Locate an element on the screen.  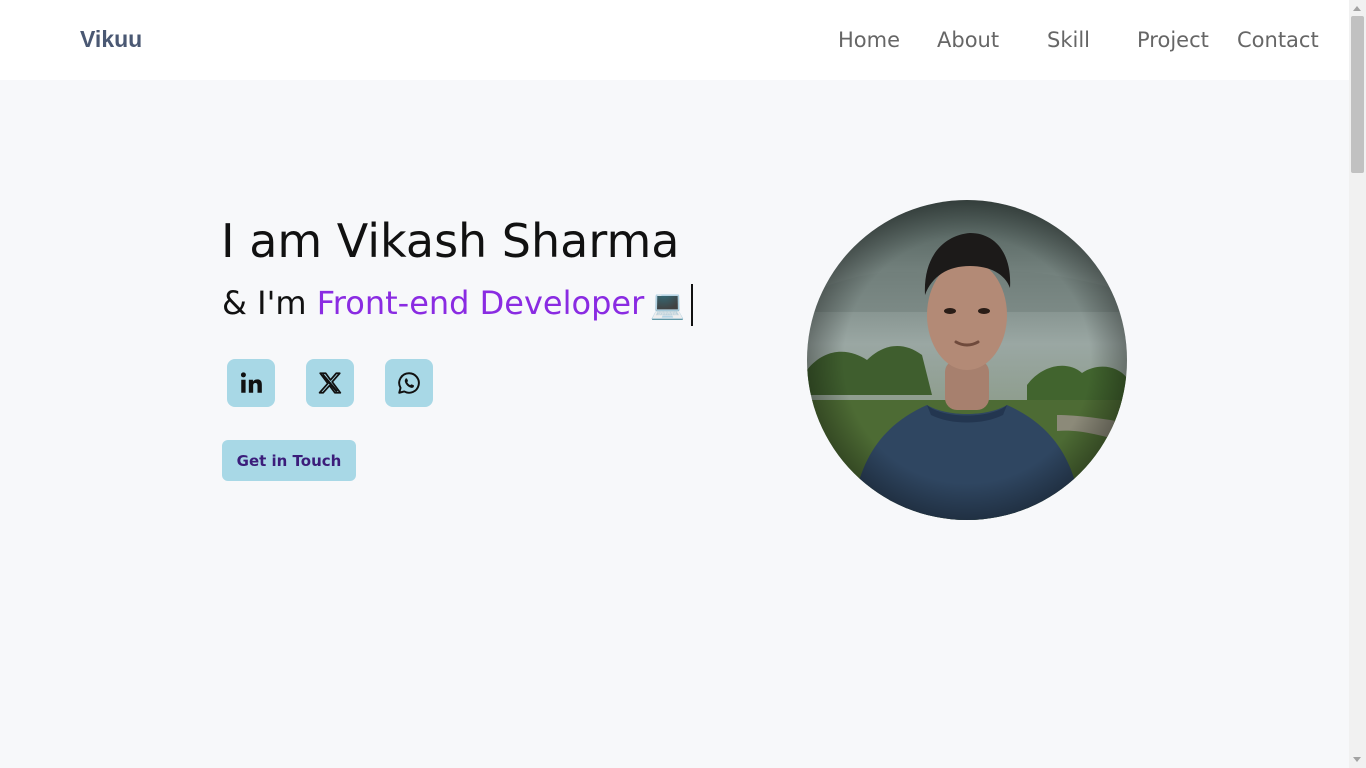
x-button is located at coordinates (330, 383).